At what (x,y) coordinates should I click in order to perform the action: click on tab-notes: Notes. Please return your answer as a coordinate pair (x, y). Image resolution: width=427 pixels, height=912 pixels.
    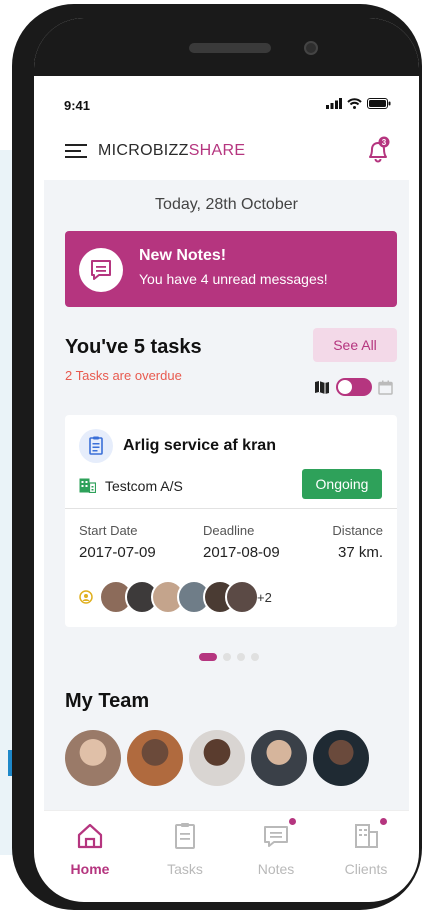
    Looking at the image, I should click on (276, 847).